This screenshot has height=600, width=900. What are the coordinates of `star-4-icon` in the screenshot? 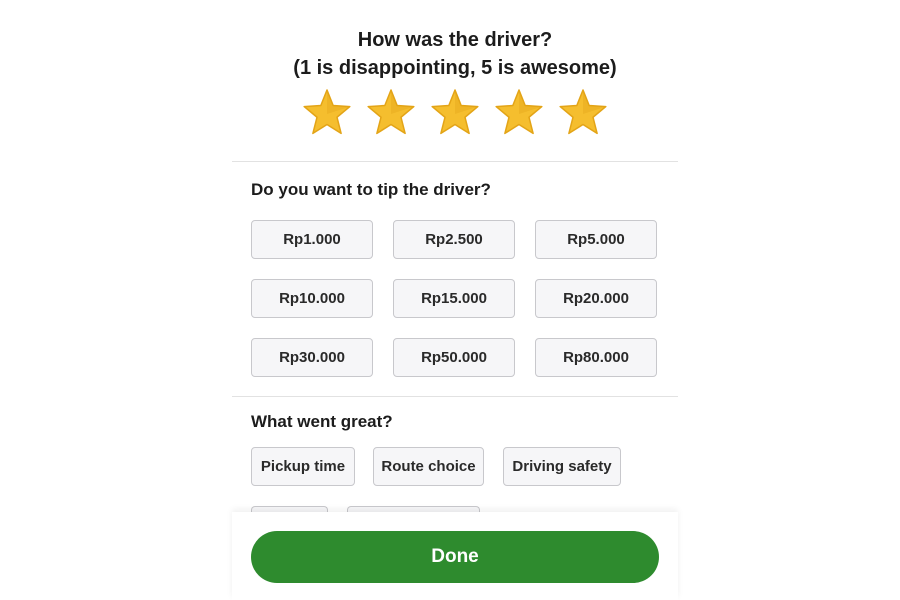 It's located at (519, 113).